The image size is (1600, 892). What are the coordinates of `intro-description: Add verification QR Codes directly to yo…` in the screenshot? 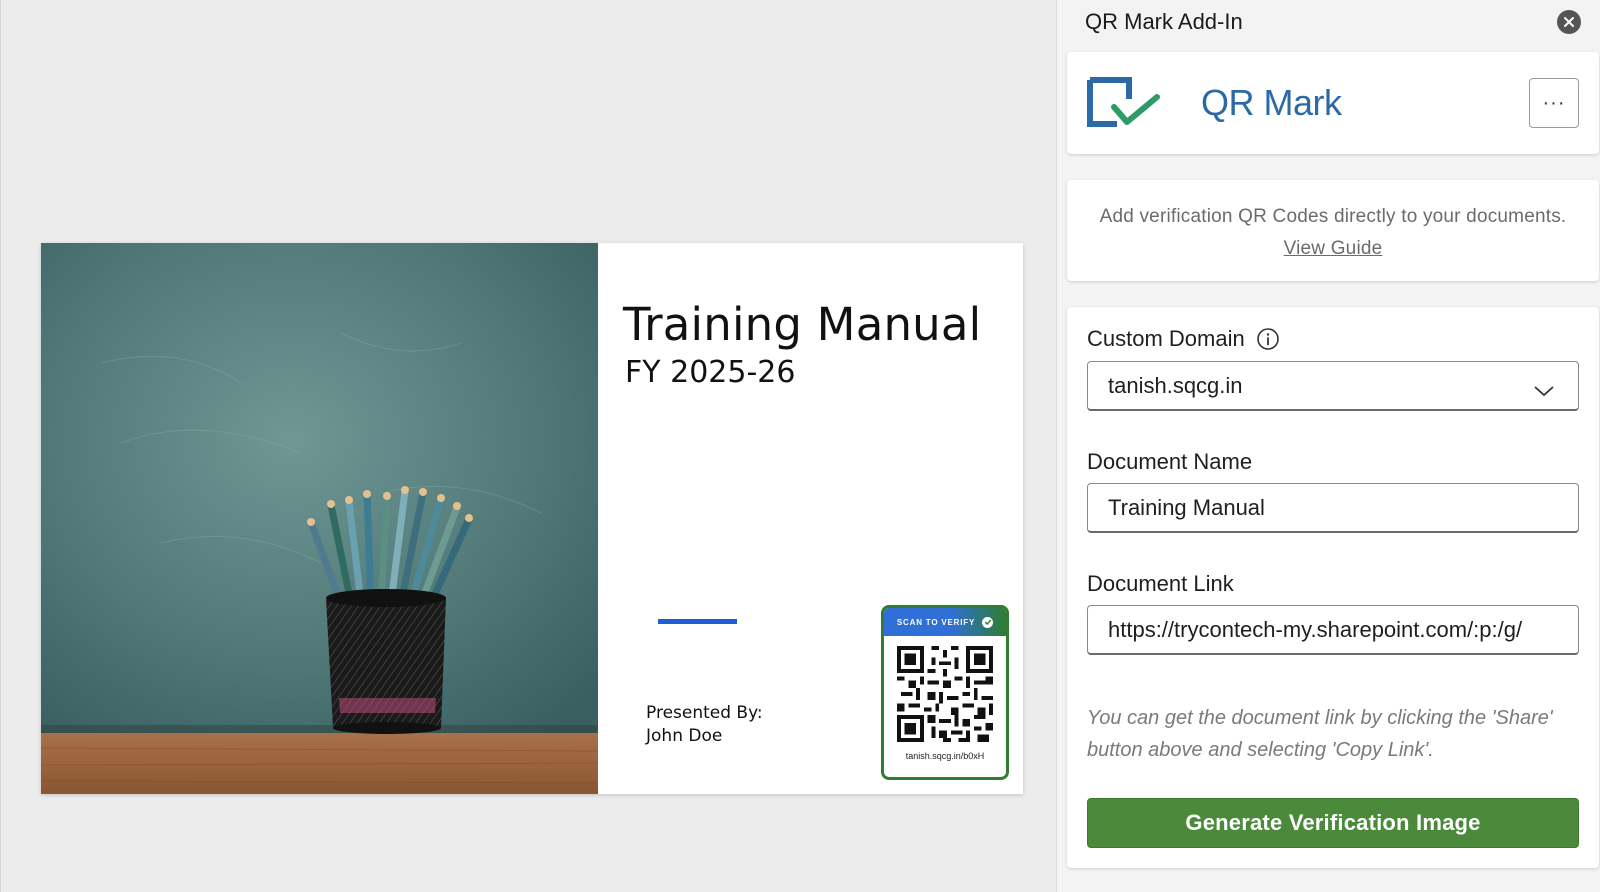 It's located at (1333, 216).